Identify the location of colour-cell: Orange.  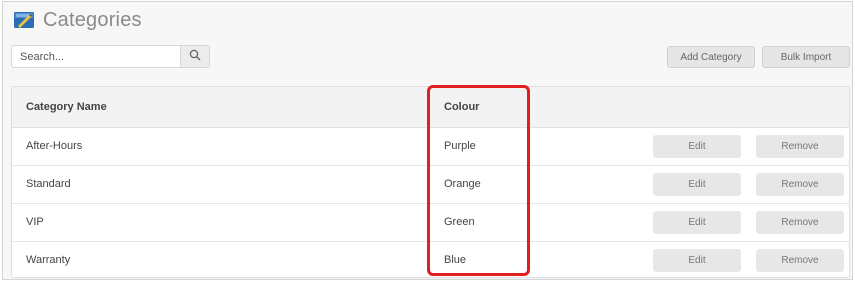
(462, 184).